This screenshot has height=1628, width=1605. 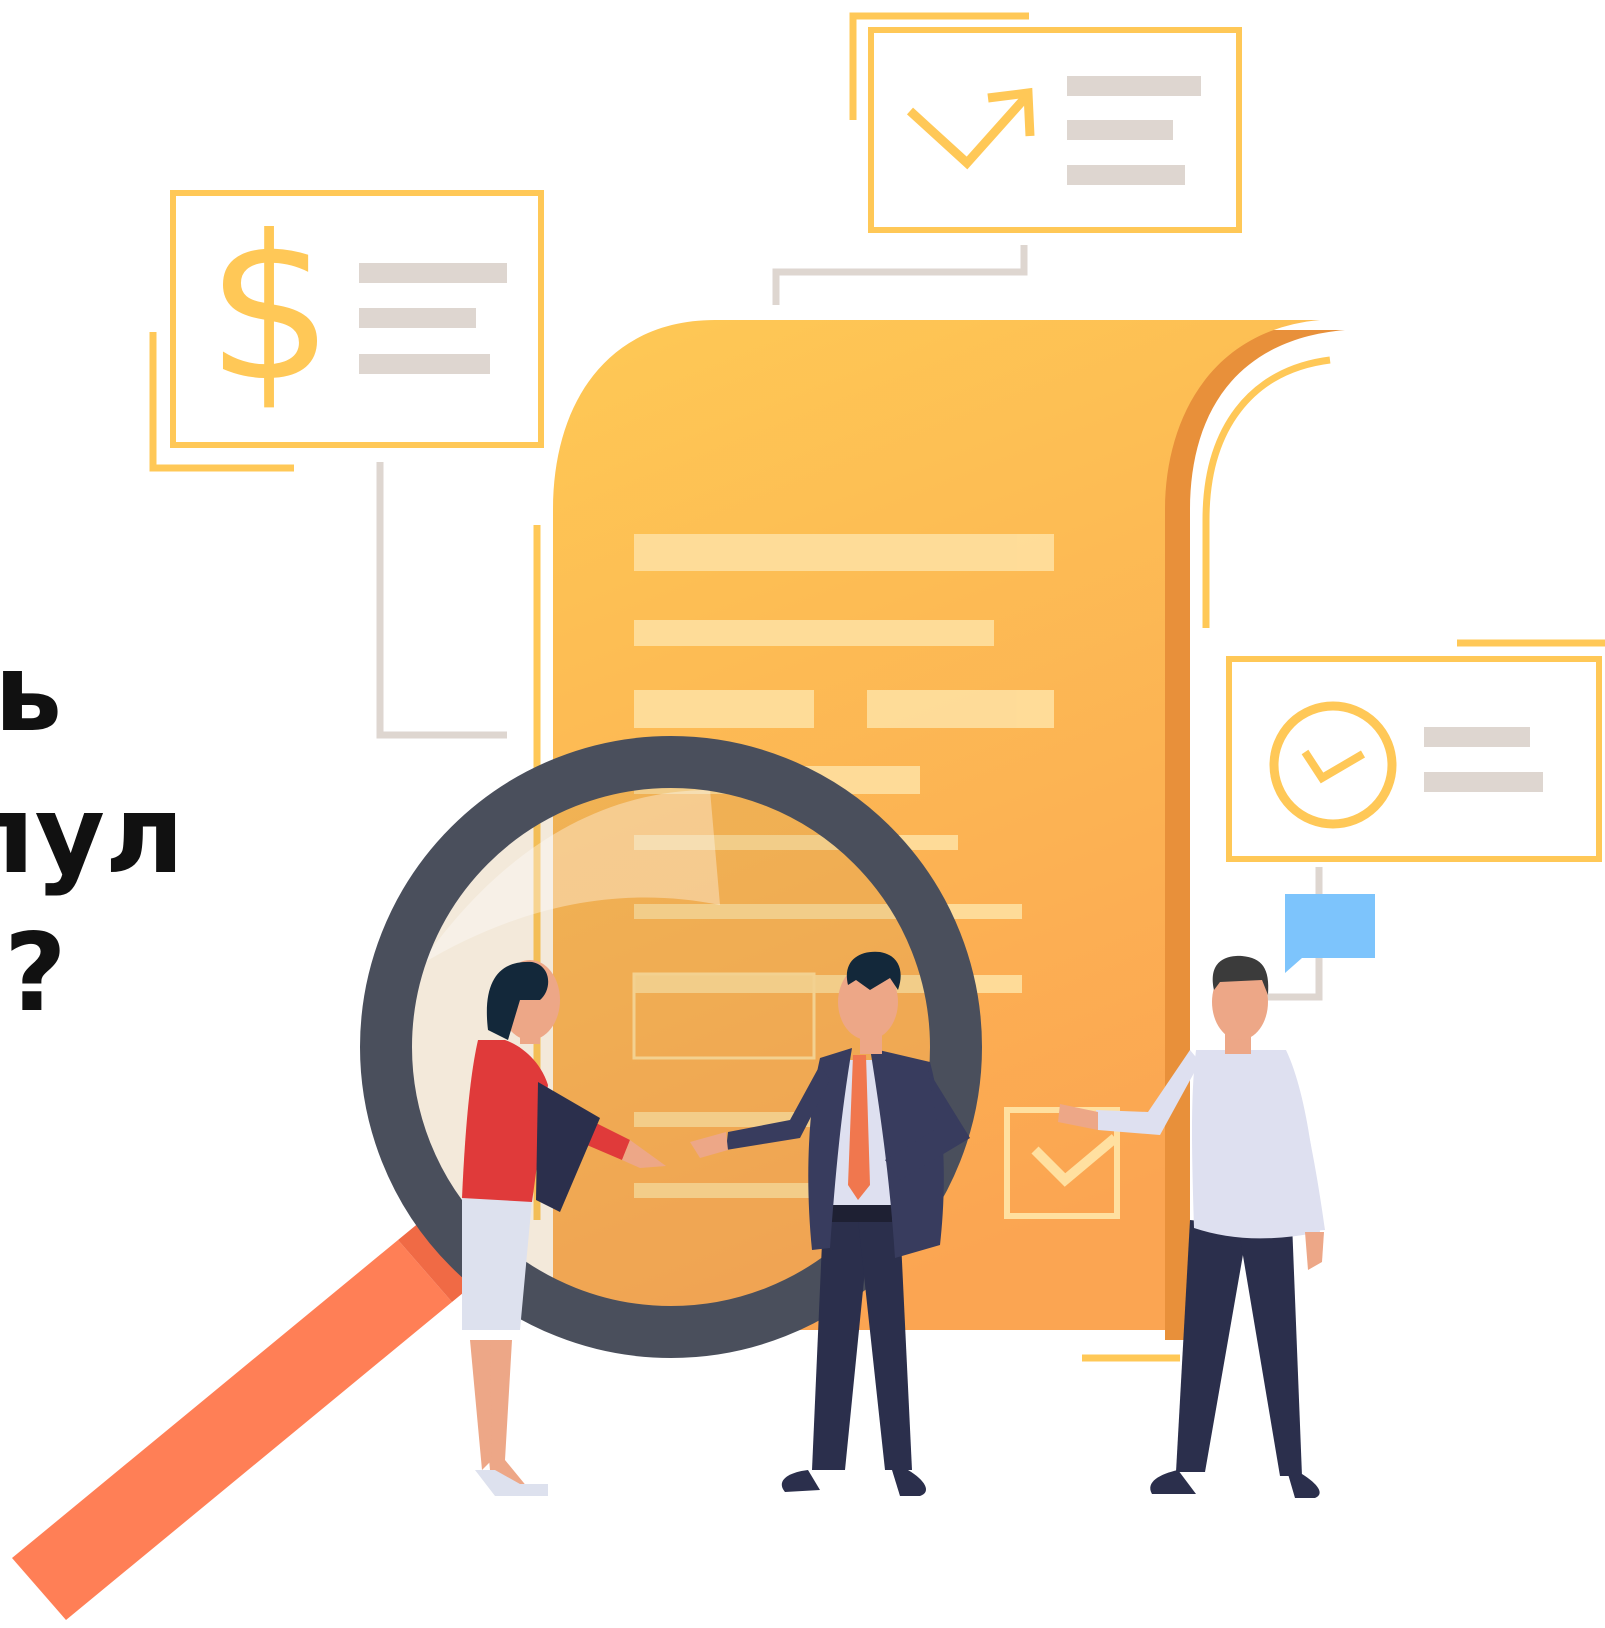 I want to click on headline-line-2: пул, so click(x=92, y=835).